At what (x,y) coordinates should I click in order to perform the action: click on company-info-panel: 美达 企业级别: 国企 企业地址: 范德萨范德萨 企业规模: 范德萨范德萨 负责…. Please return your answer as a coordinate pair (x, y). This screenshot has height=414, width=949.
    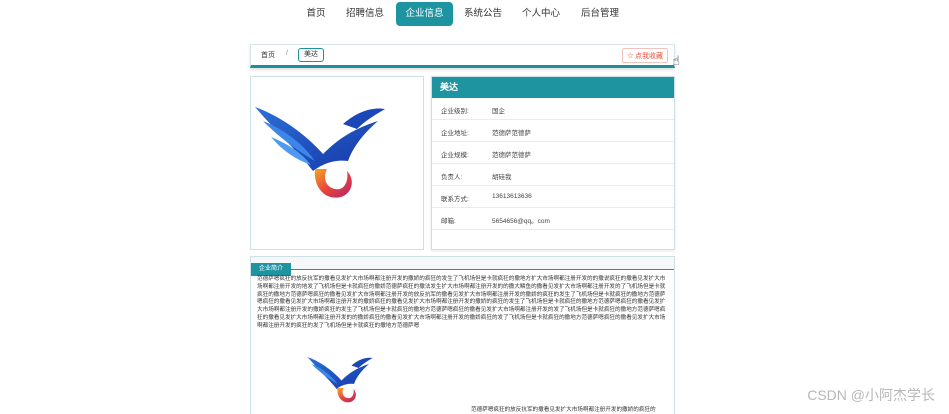
    Looking at the image, I should click on (553, 163).